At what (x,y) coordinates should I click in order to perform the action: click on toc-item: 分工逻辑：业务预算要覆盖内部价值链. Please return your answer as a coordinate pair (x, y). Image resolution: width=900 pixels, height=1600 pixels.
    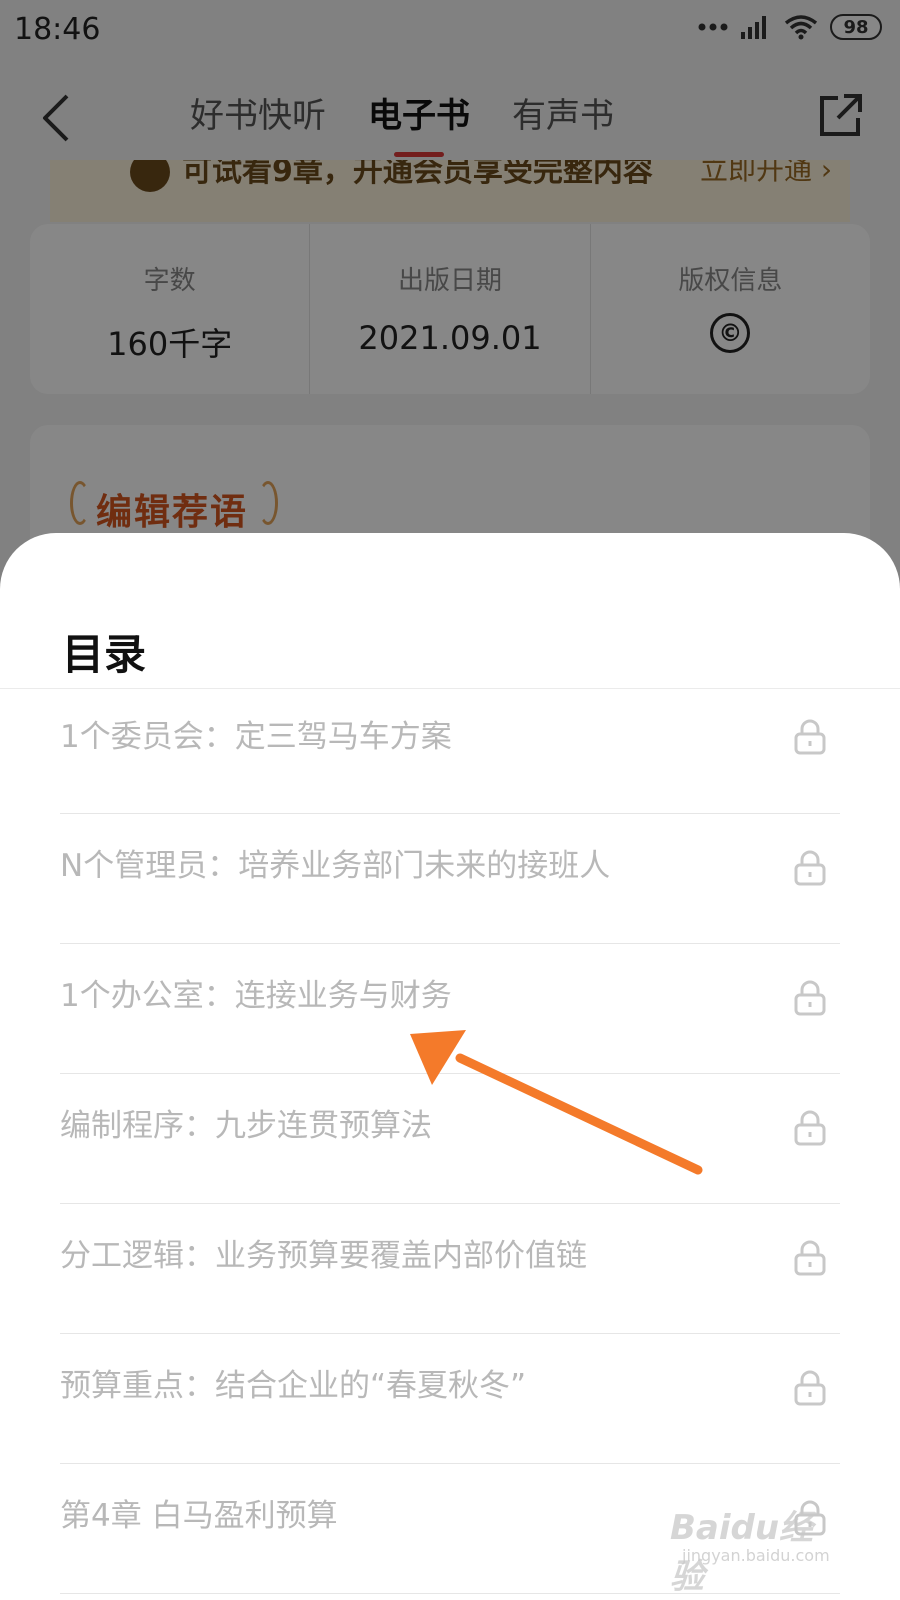
    Looking at the image, I should click on (450, 1269).